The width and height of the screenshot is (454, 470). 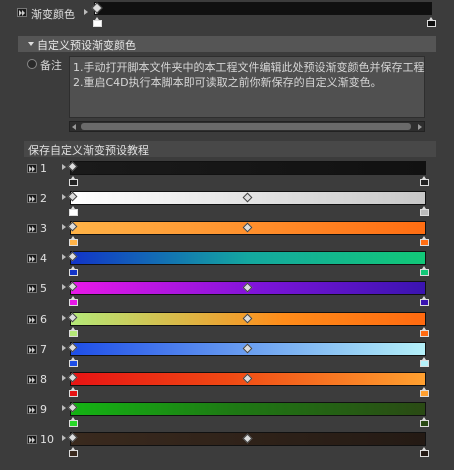 I want to click on gradient-label: 渐变颜色, so click(x=53, y=14).